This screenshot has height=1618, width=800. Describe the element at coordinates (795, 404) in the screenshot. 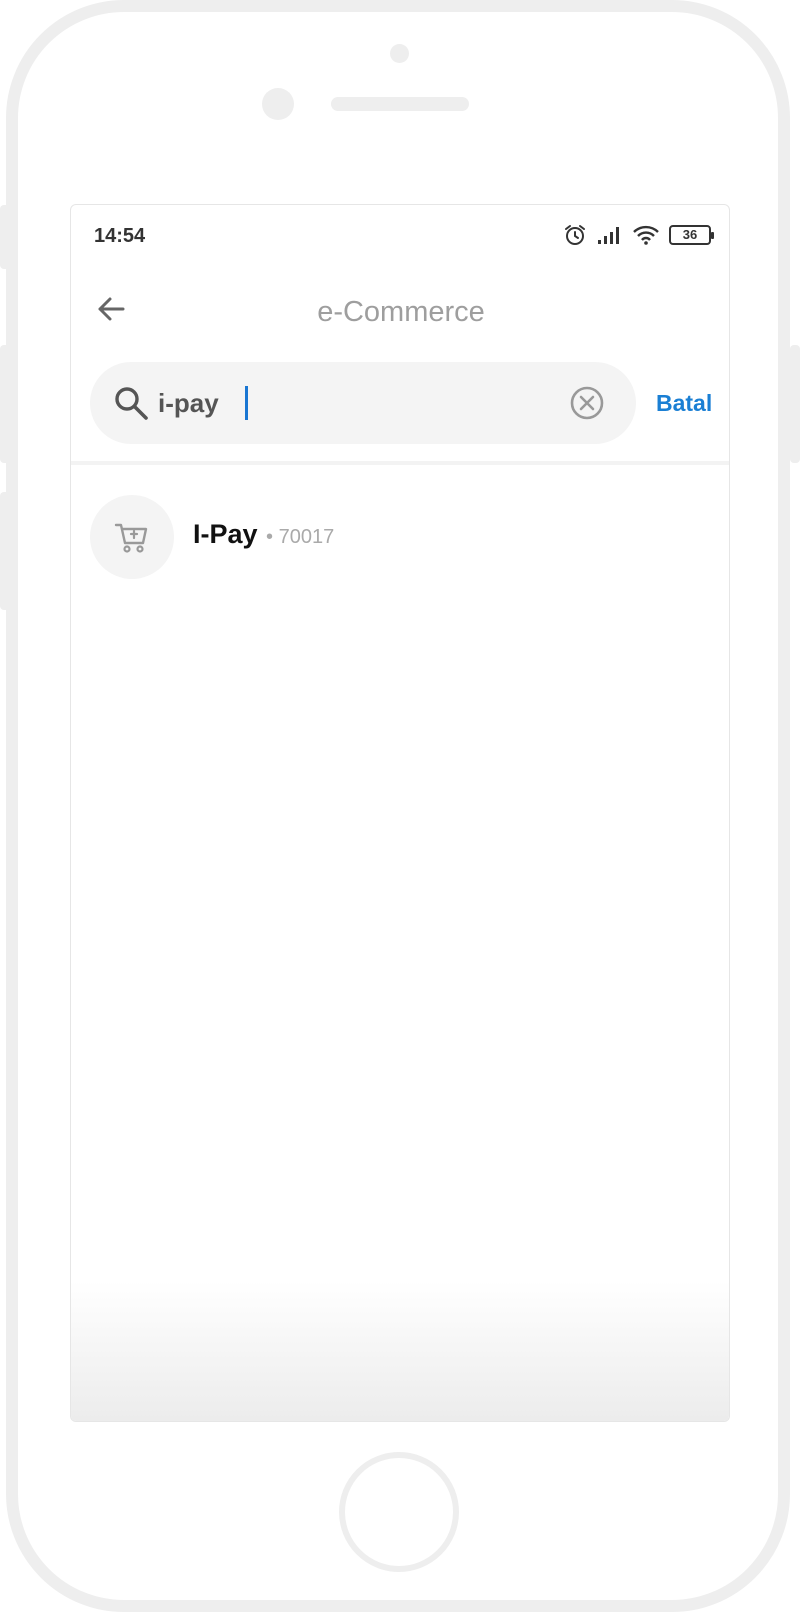

I see `side-button-right` at that location.